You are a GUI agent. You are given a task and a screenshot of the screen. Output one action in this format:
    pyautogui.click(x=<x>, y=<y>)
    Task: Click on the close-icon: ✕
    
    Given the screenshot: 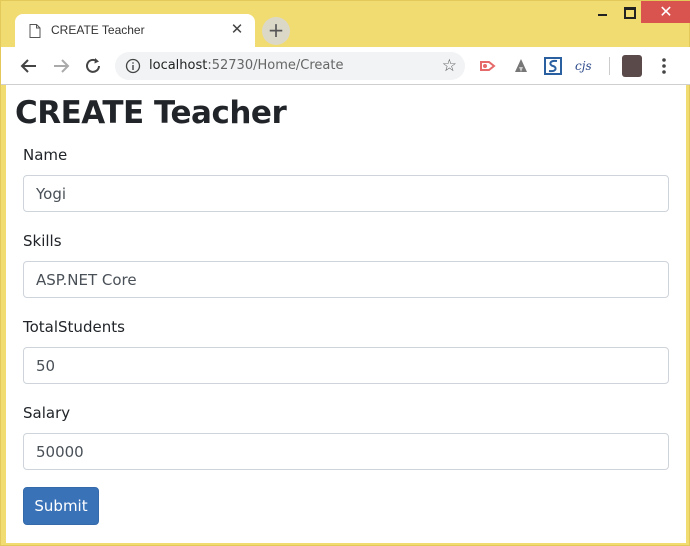 What is the action you would take?
    pyautogui.click(x=666, y=11)
    